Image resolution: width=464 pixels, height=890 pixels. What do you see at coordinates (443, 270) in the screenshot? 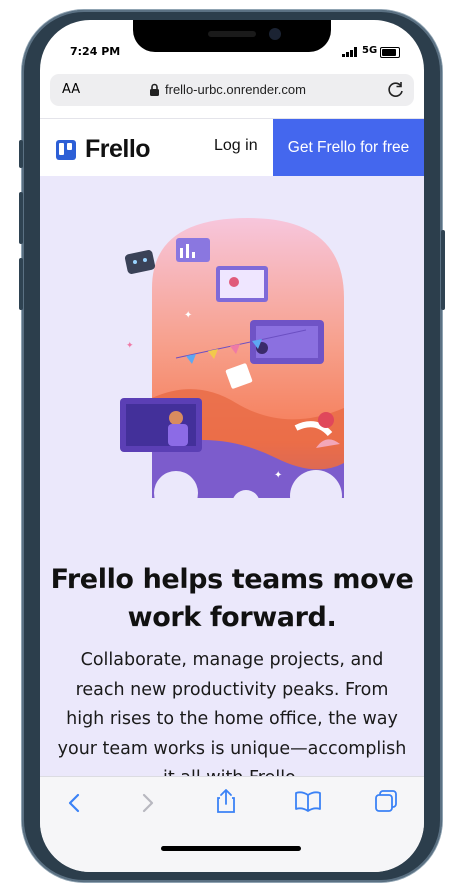
I see `power-button` at bounding box center [443, 270].